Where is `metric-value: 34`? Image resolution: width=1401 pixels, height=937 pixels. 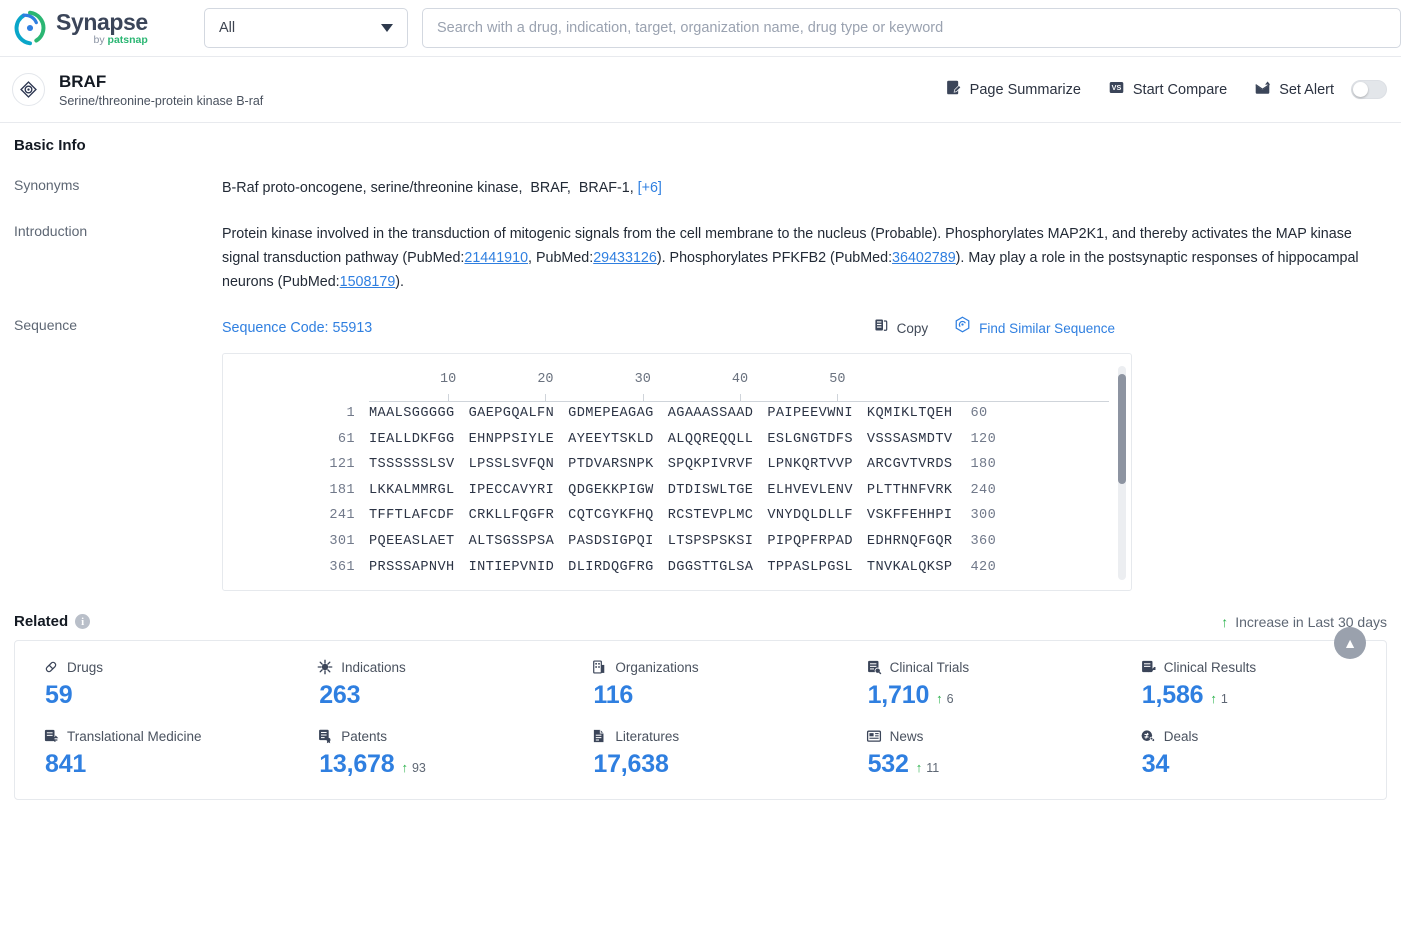
metric-value: 34 is located at coordinates (1155, 764).